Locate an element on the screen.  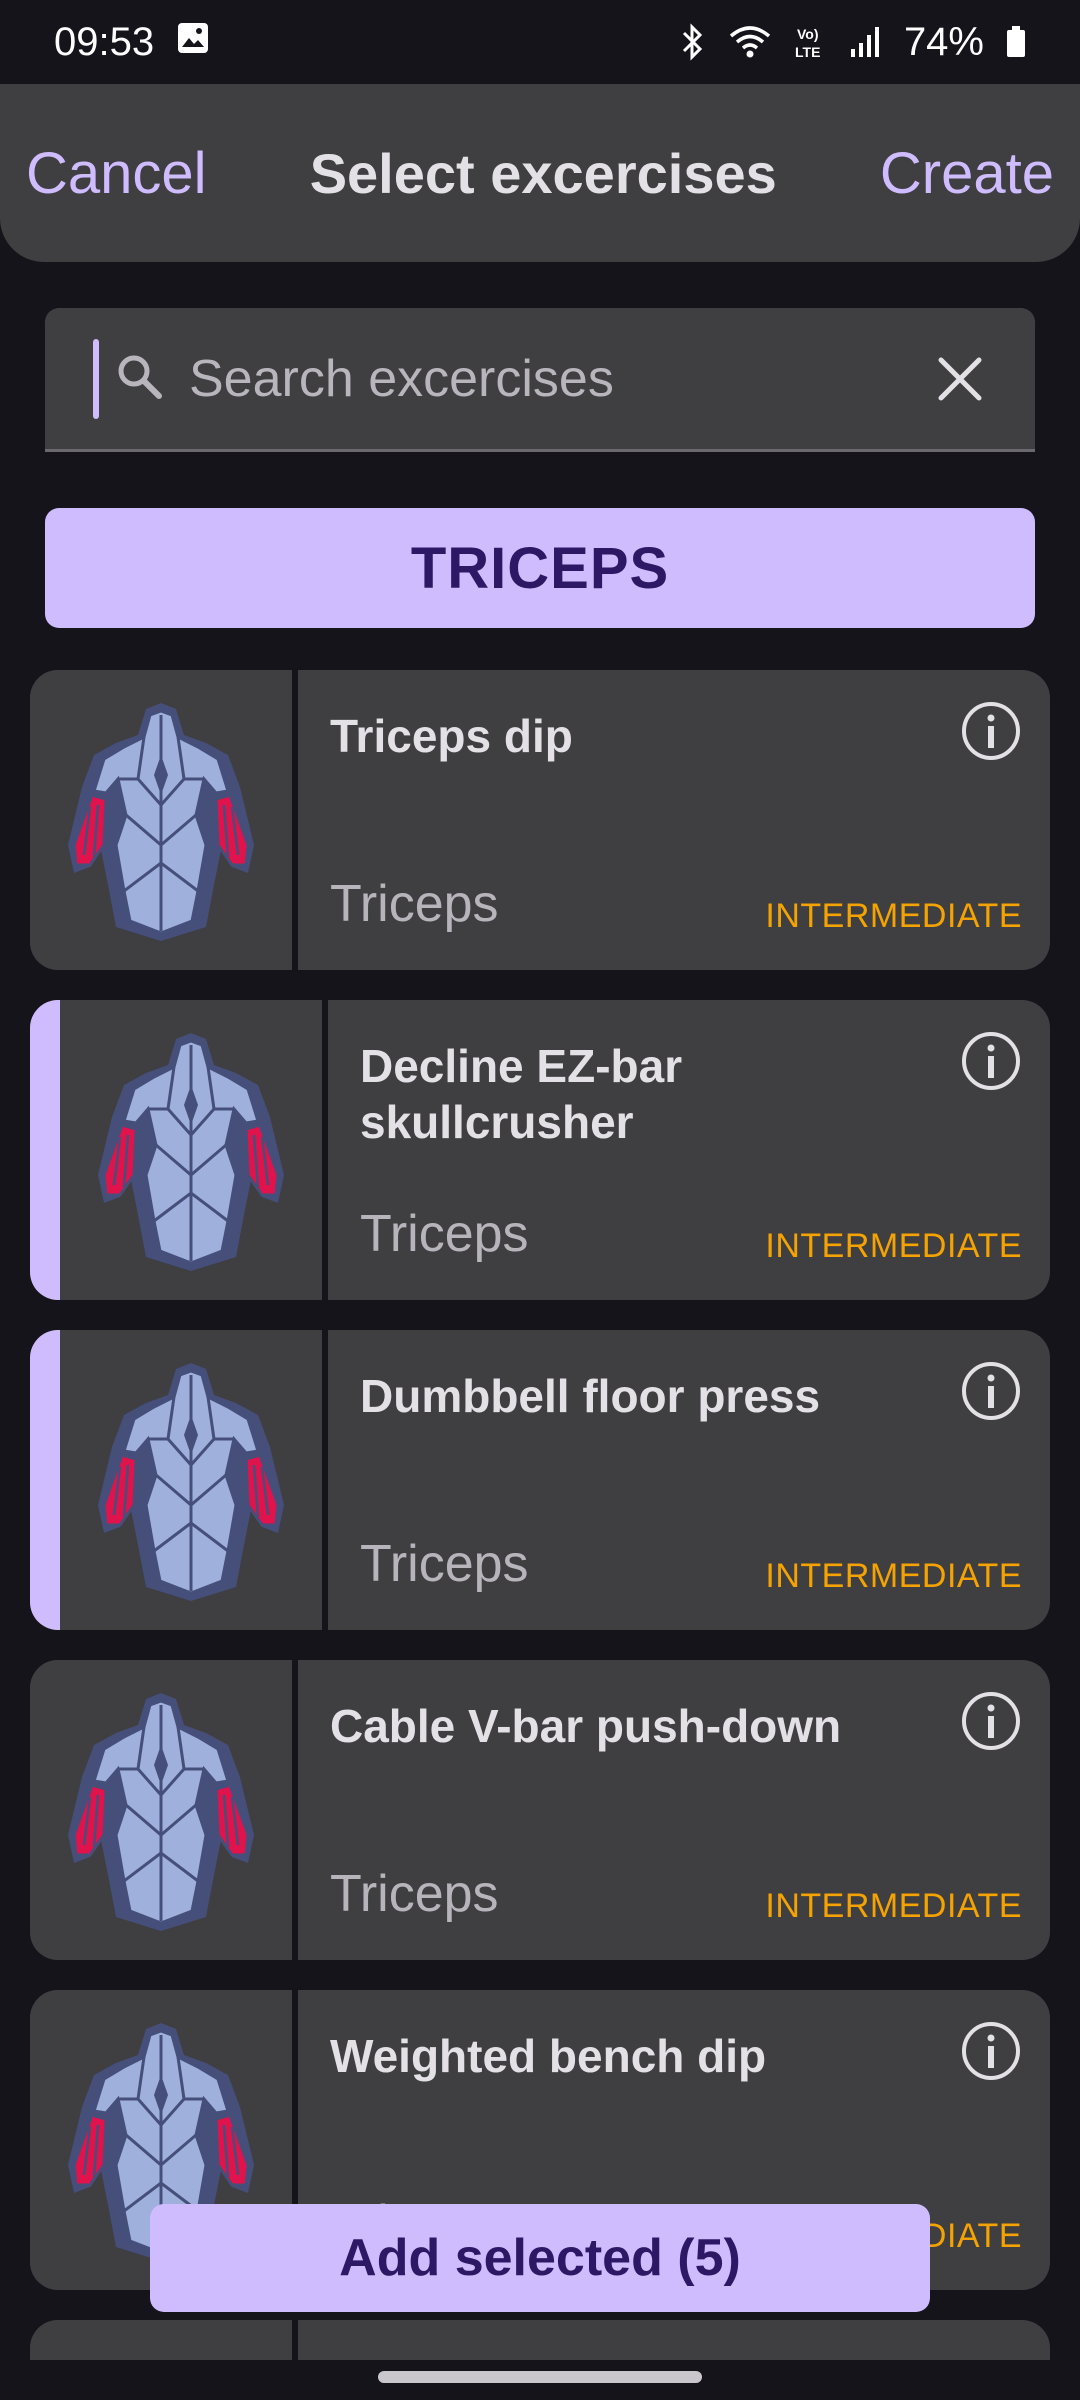
exercise-card: Triceps dip Triceps INTERMEDIATE is located at coordinates (540, 820).